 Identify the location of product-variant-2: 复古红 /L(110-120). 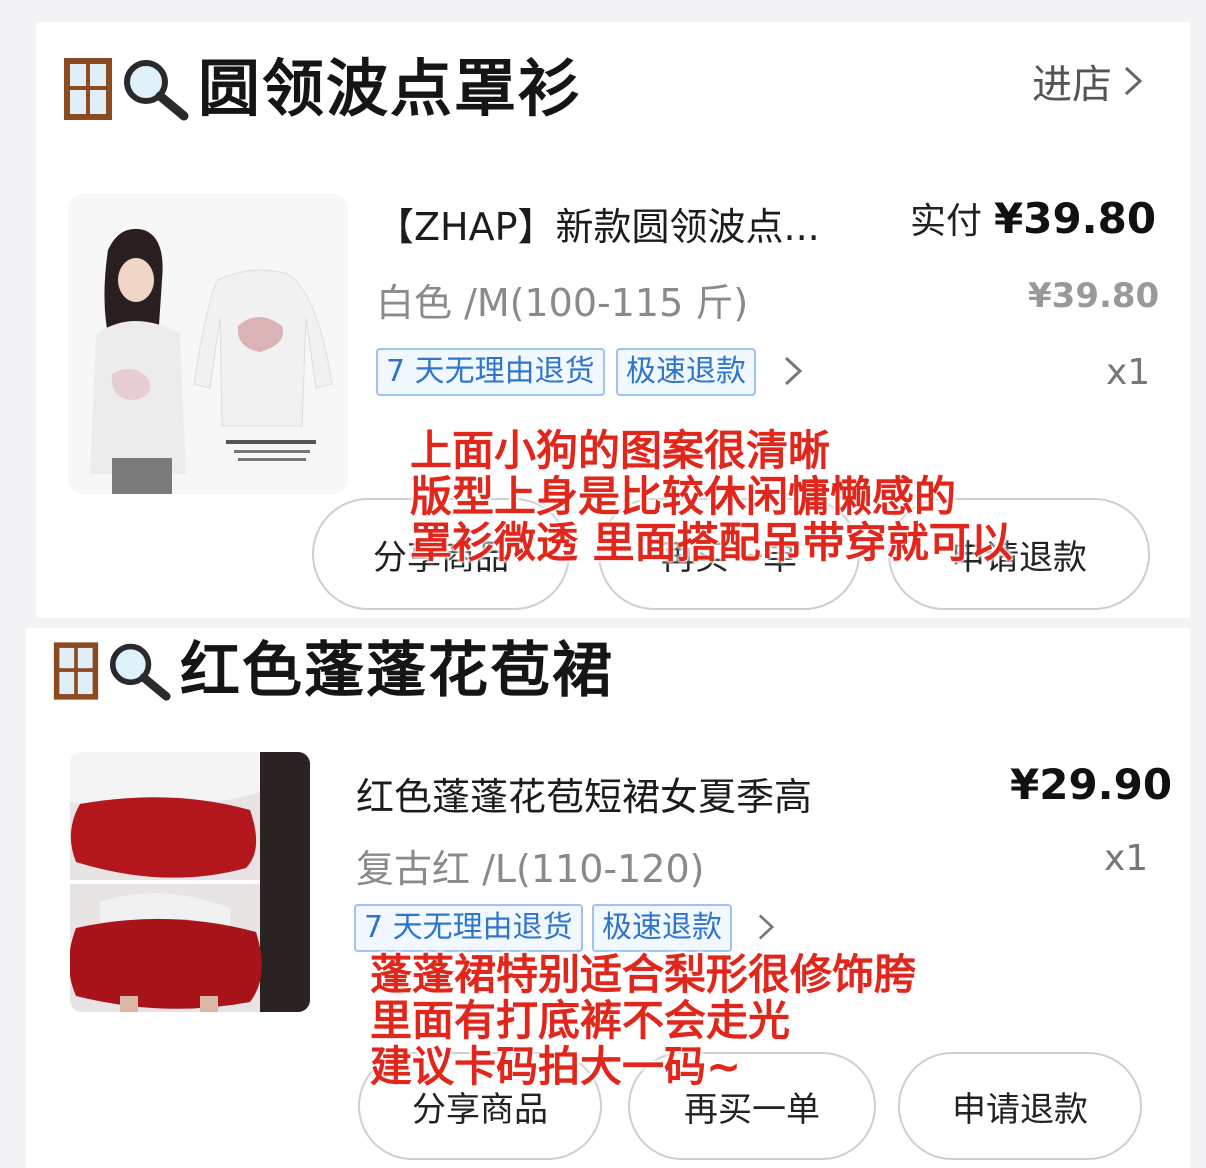
(530, 869).